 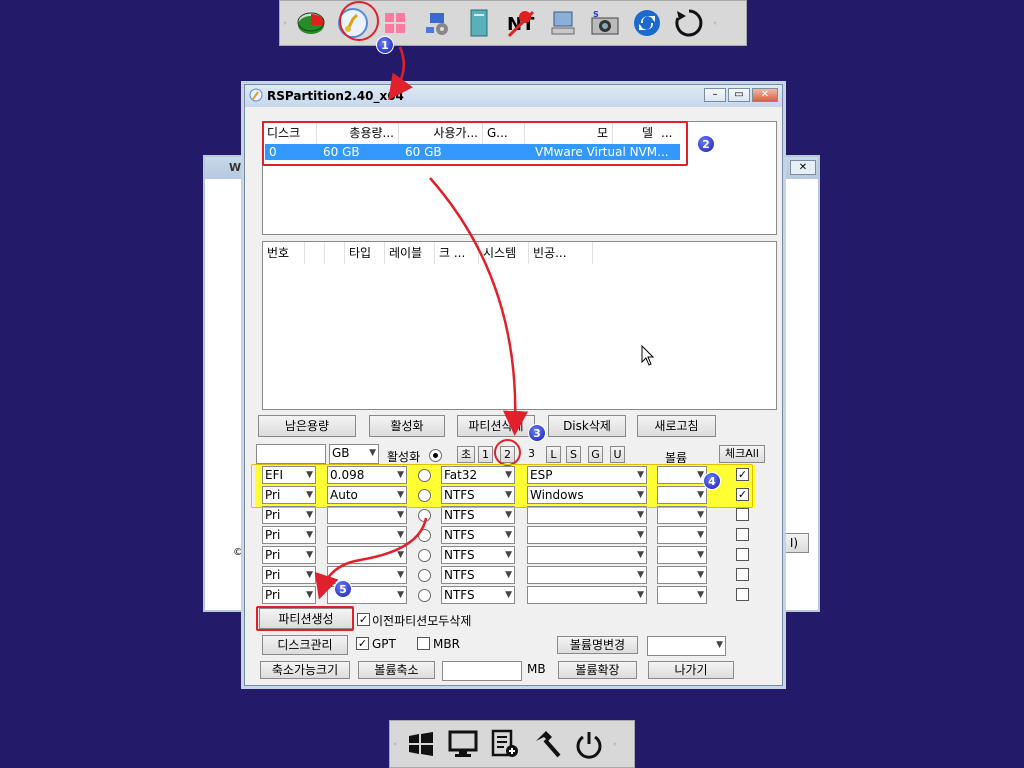 I want to click on delete-prev-checkbox: ✓, so click(x=363, y=619).